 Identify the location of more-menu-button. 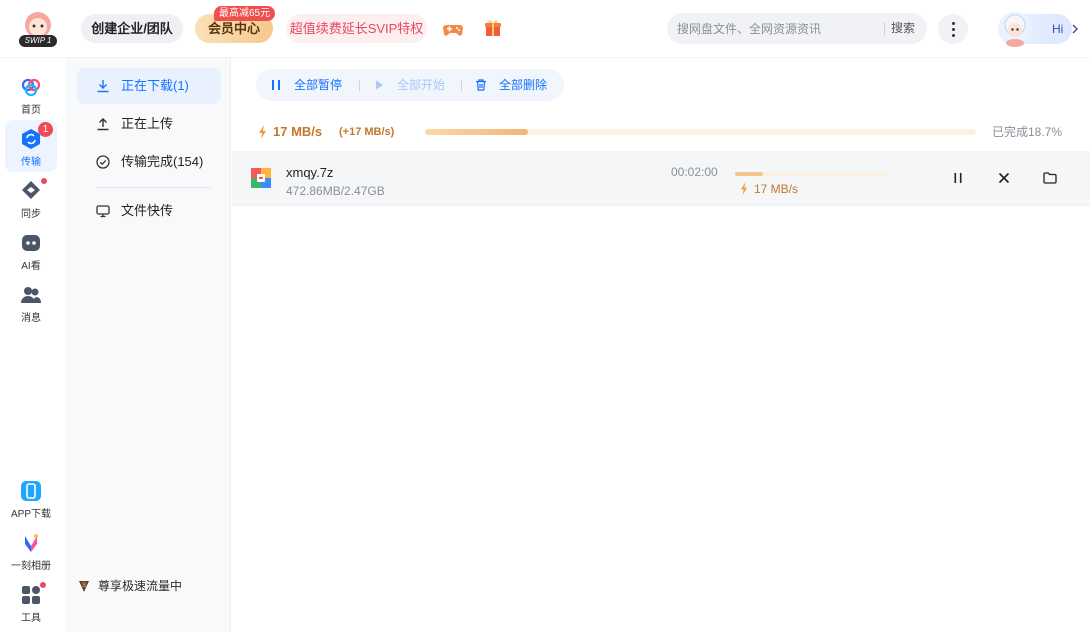
(953, 29).